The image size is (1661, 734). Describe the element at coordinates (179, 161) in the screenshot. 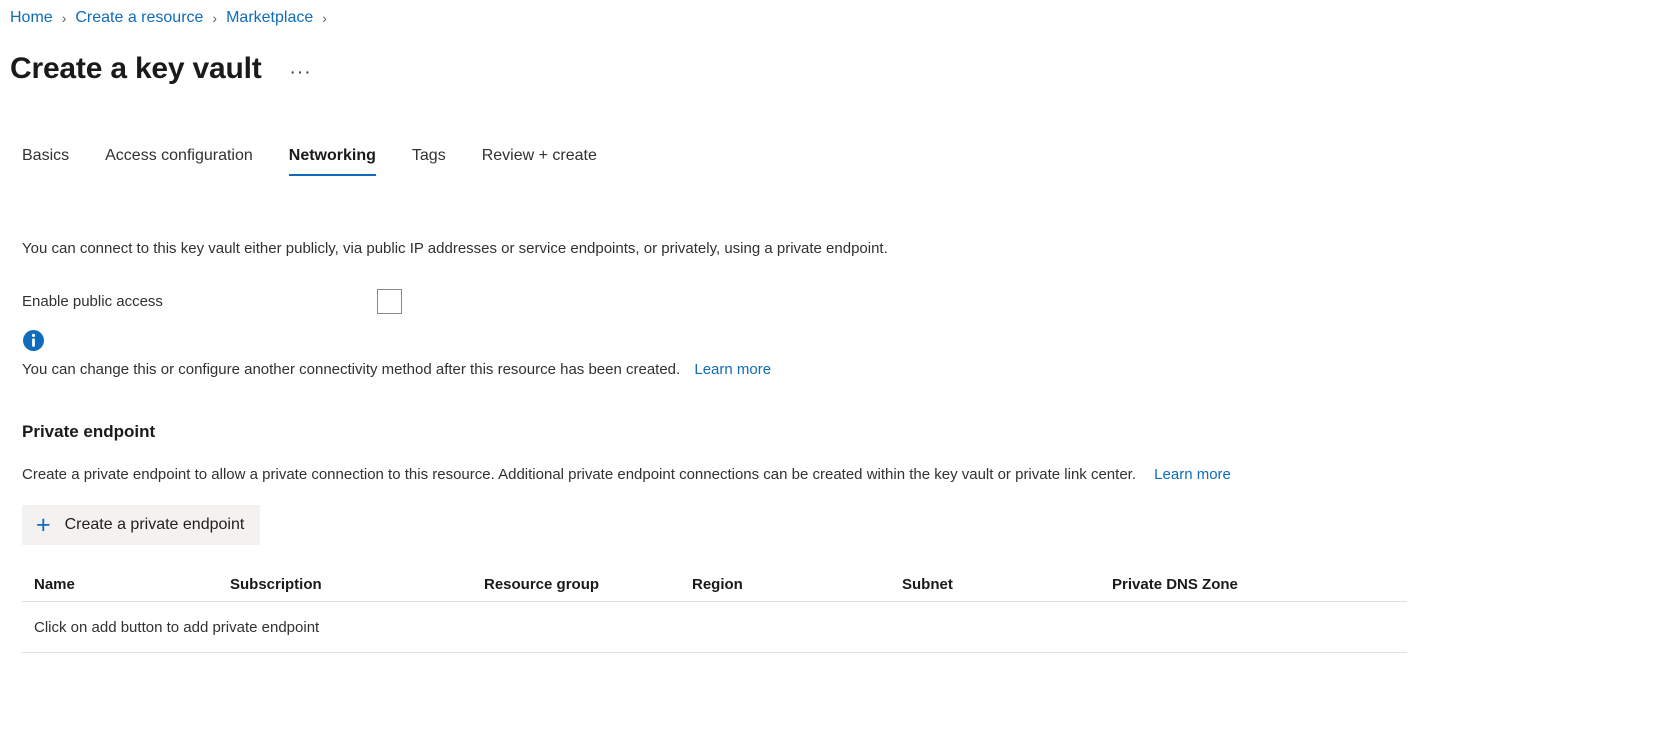

I see `tab-access-configuration: Access configuration` at that location.